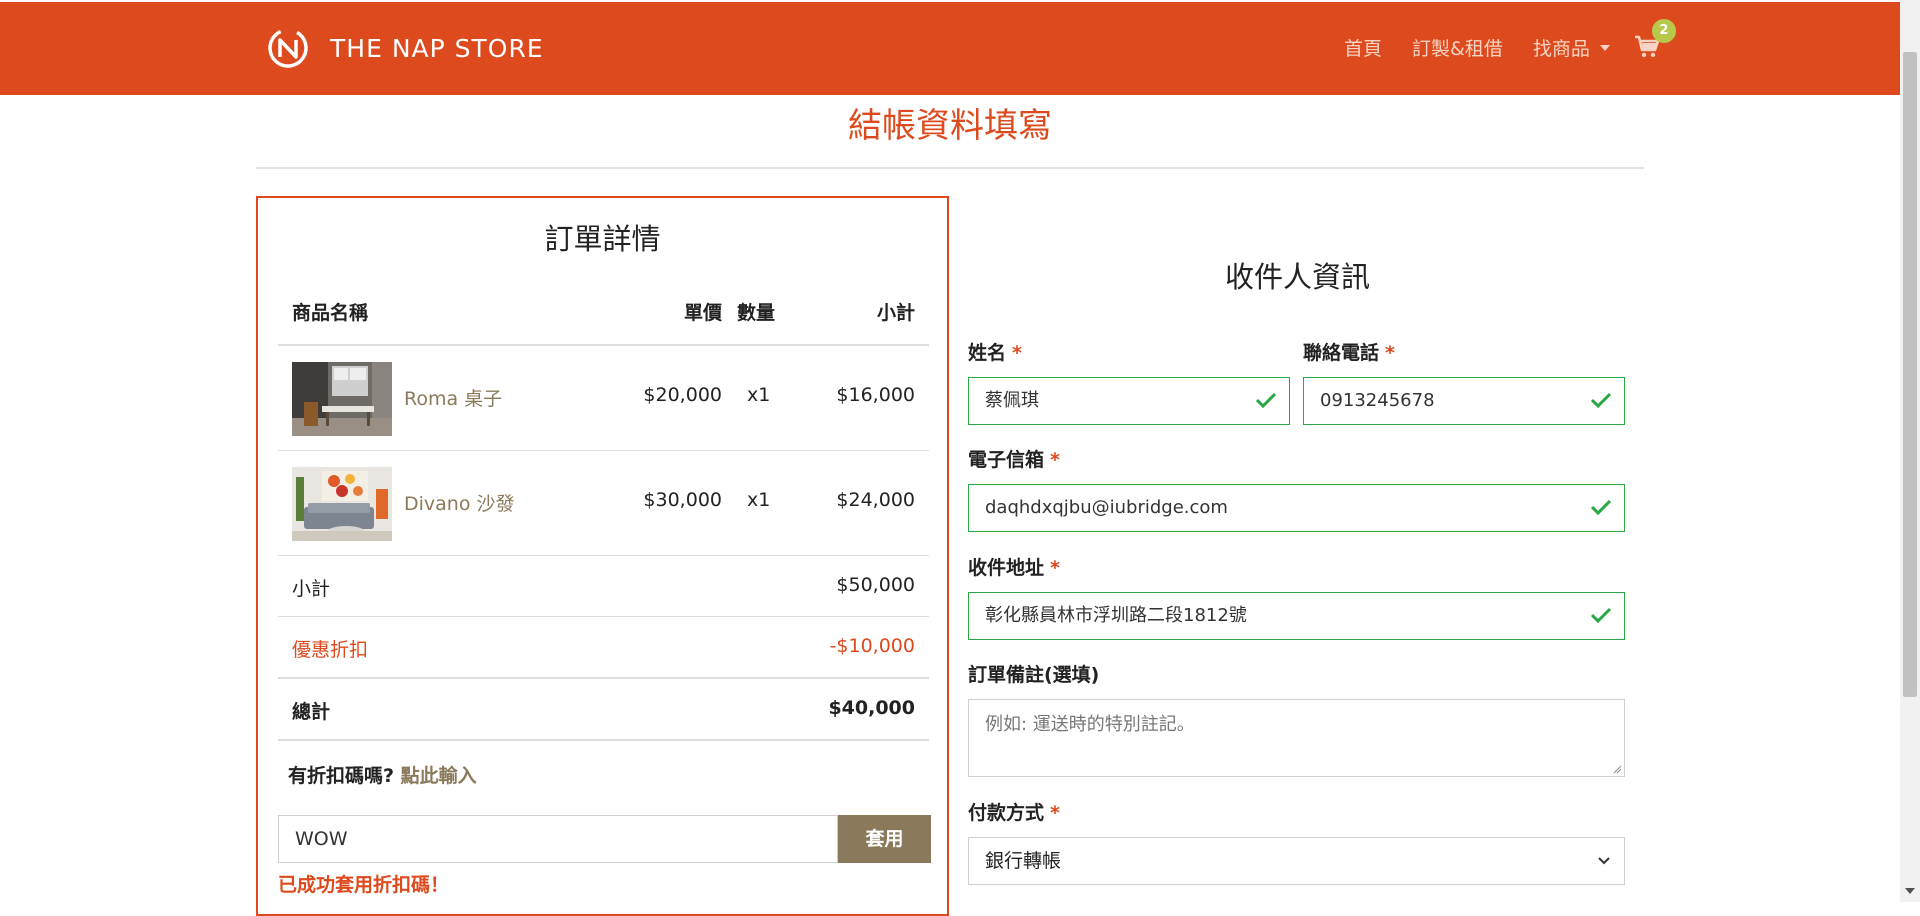 The image size is (1920, 916). I want to click on coupon-question: 有折扣碼嗎?, so click(341, 776).